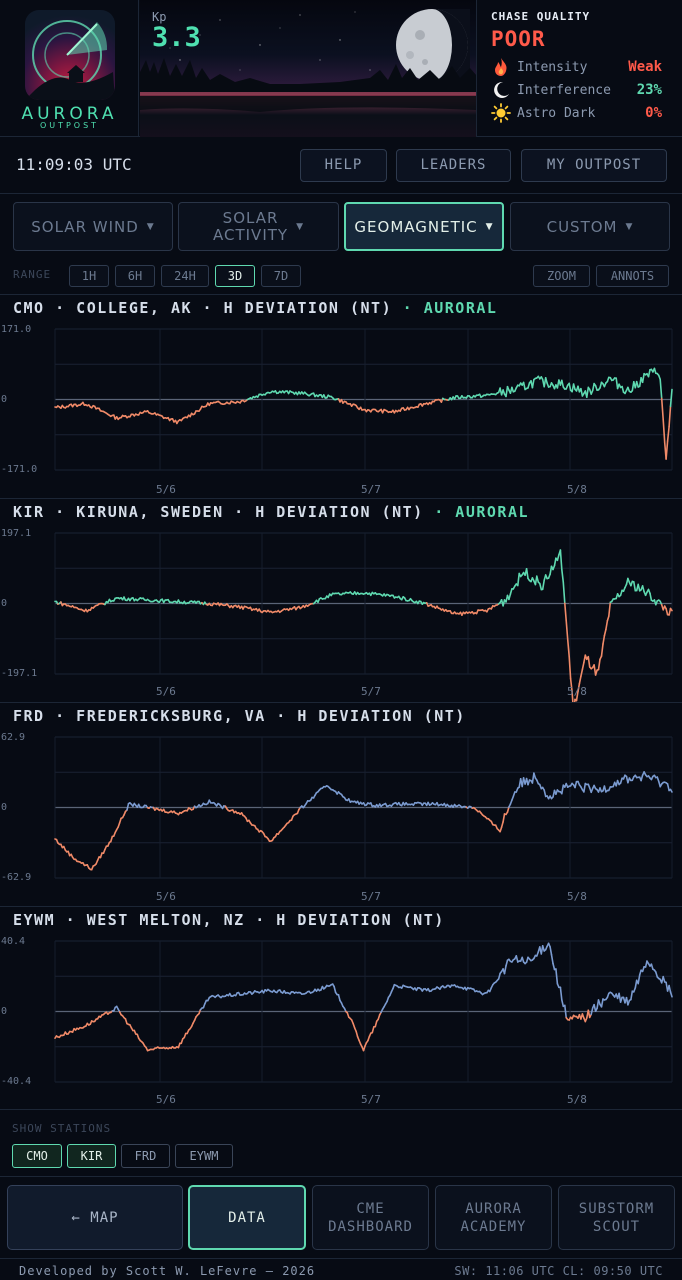 This screenshot has height=1280, width=682. I want to click on time-nav-bar: 11:09:03 UTC HELP LEADERS MY OUTPOST, so click(341, 165).